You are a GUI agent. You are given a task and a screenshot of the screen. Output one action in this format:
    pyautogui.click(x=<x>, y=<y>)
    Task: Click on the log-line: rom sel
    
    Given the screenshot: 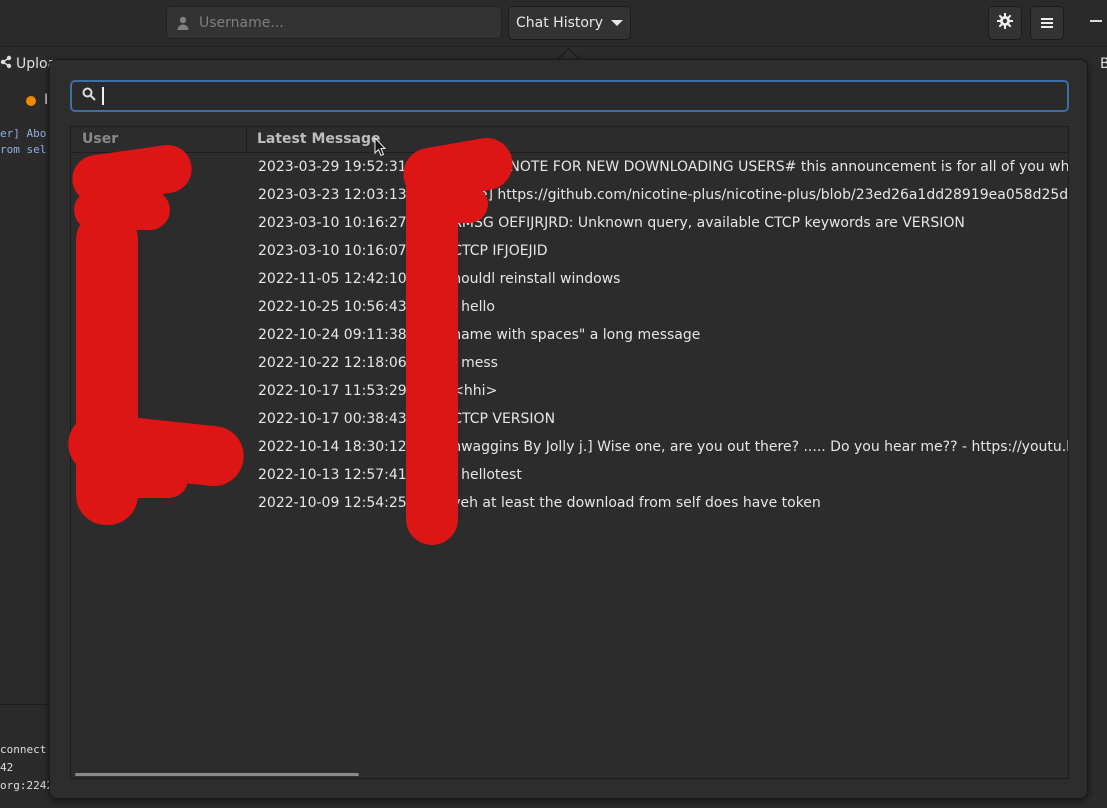 What is the action you would take?
    pyautogui.click(x=23, y=149)
    